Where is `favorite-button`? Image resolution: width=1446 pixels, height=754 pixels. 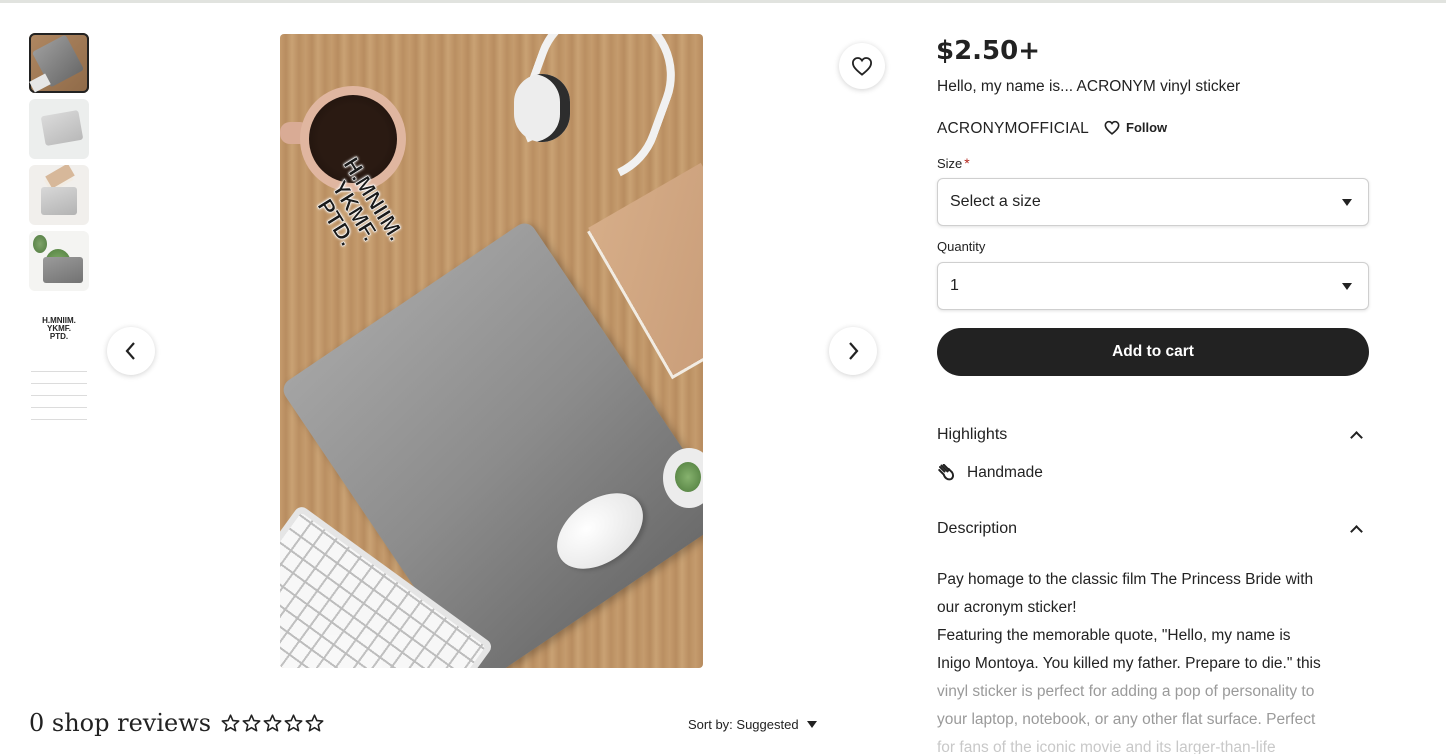
favorite-button is located at coordinates (862, 66).